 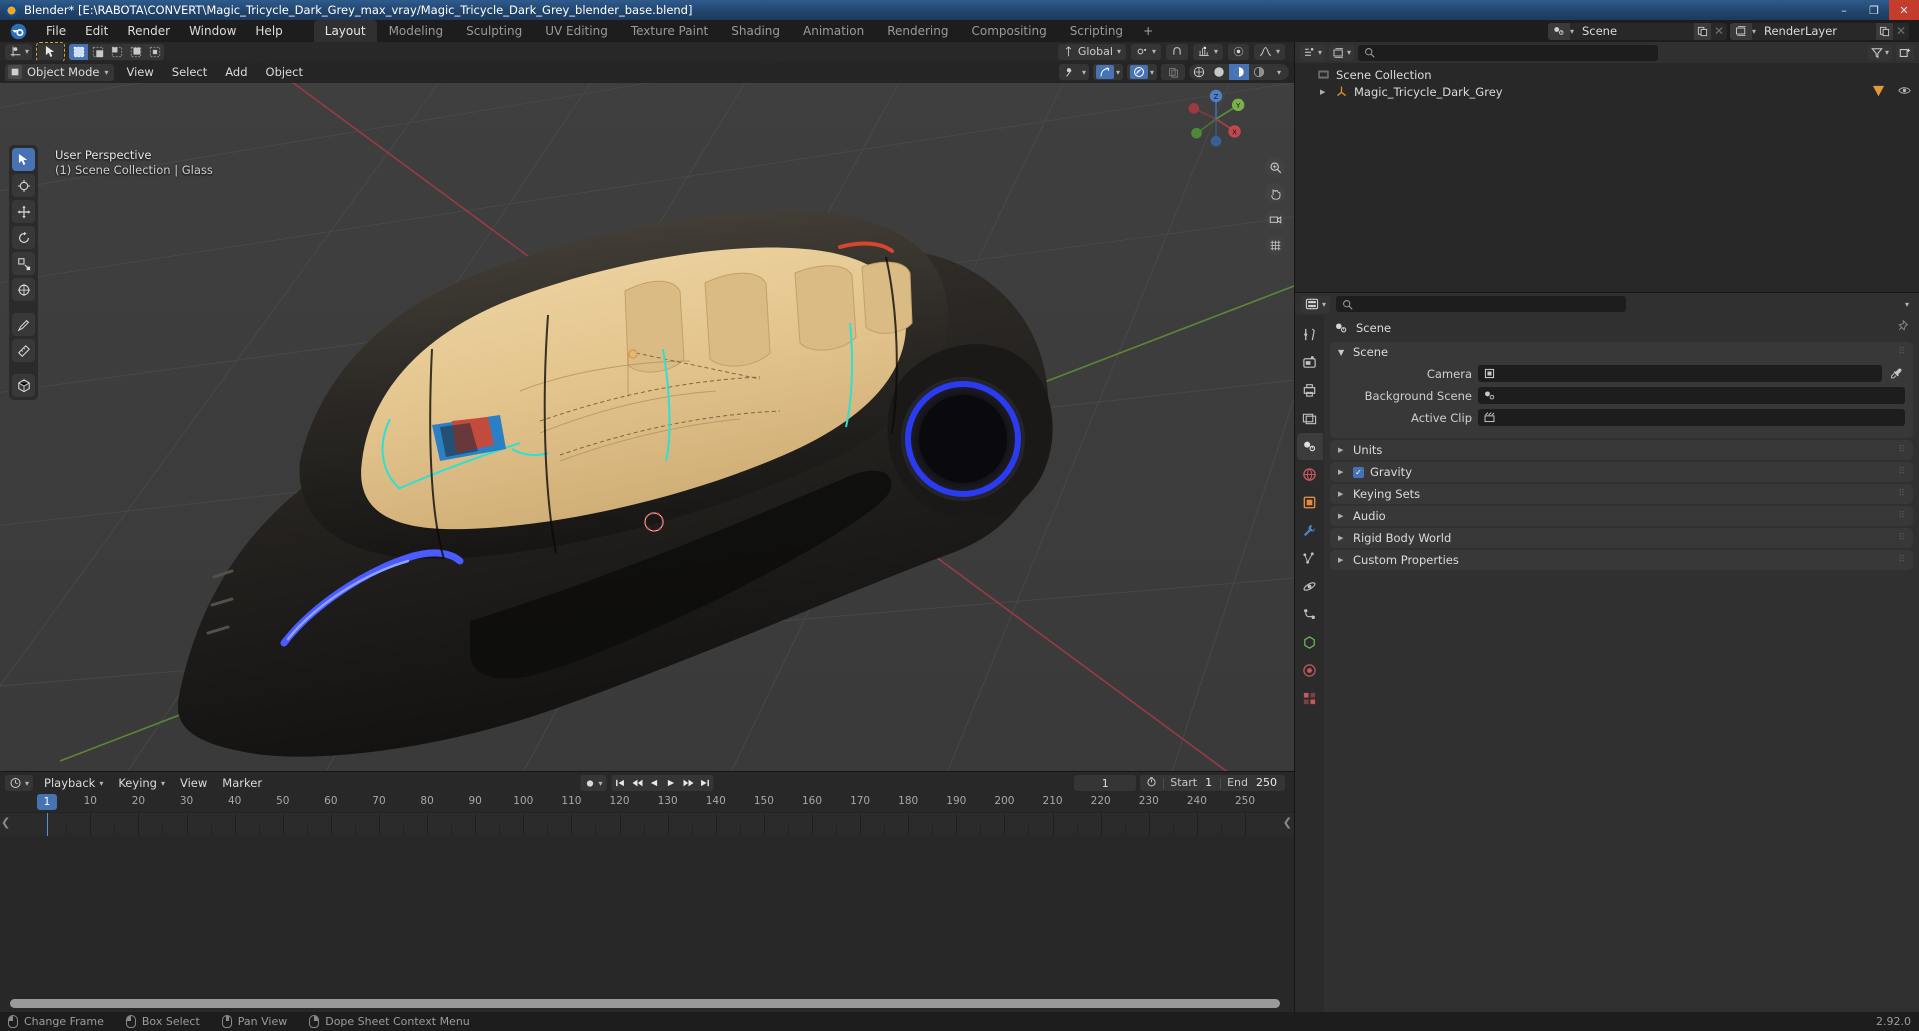 I want to click on properties-tab-material, so click(x=1310, y=670).